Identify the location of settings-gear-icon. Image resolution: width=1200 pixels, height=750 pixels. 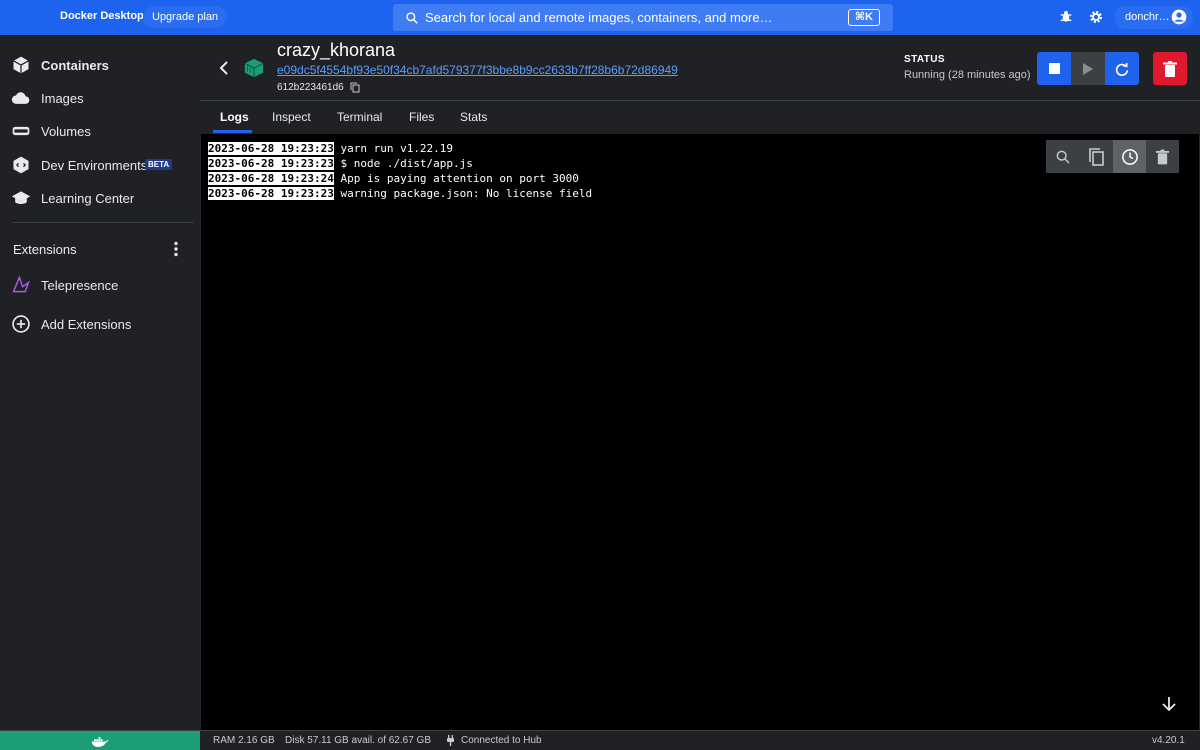
(1096, 17).